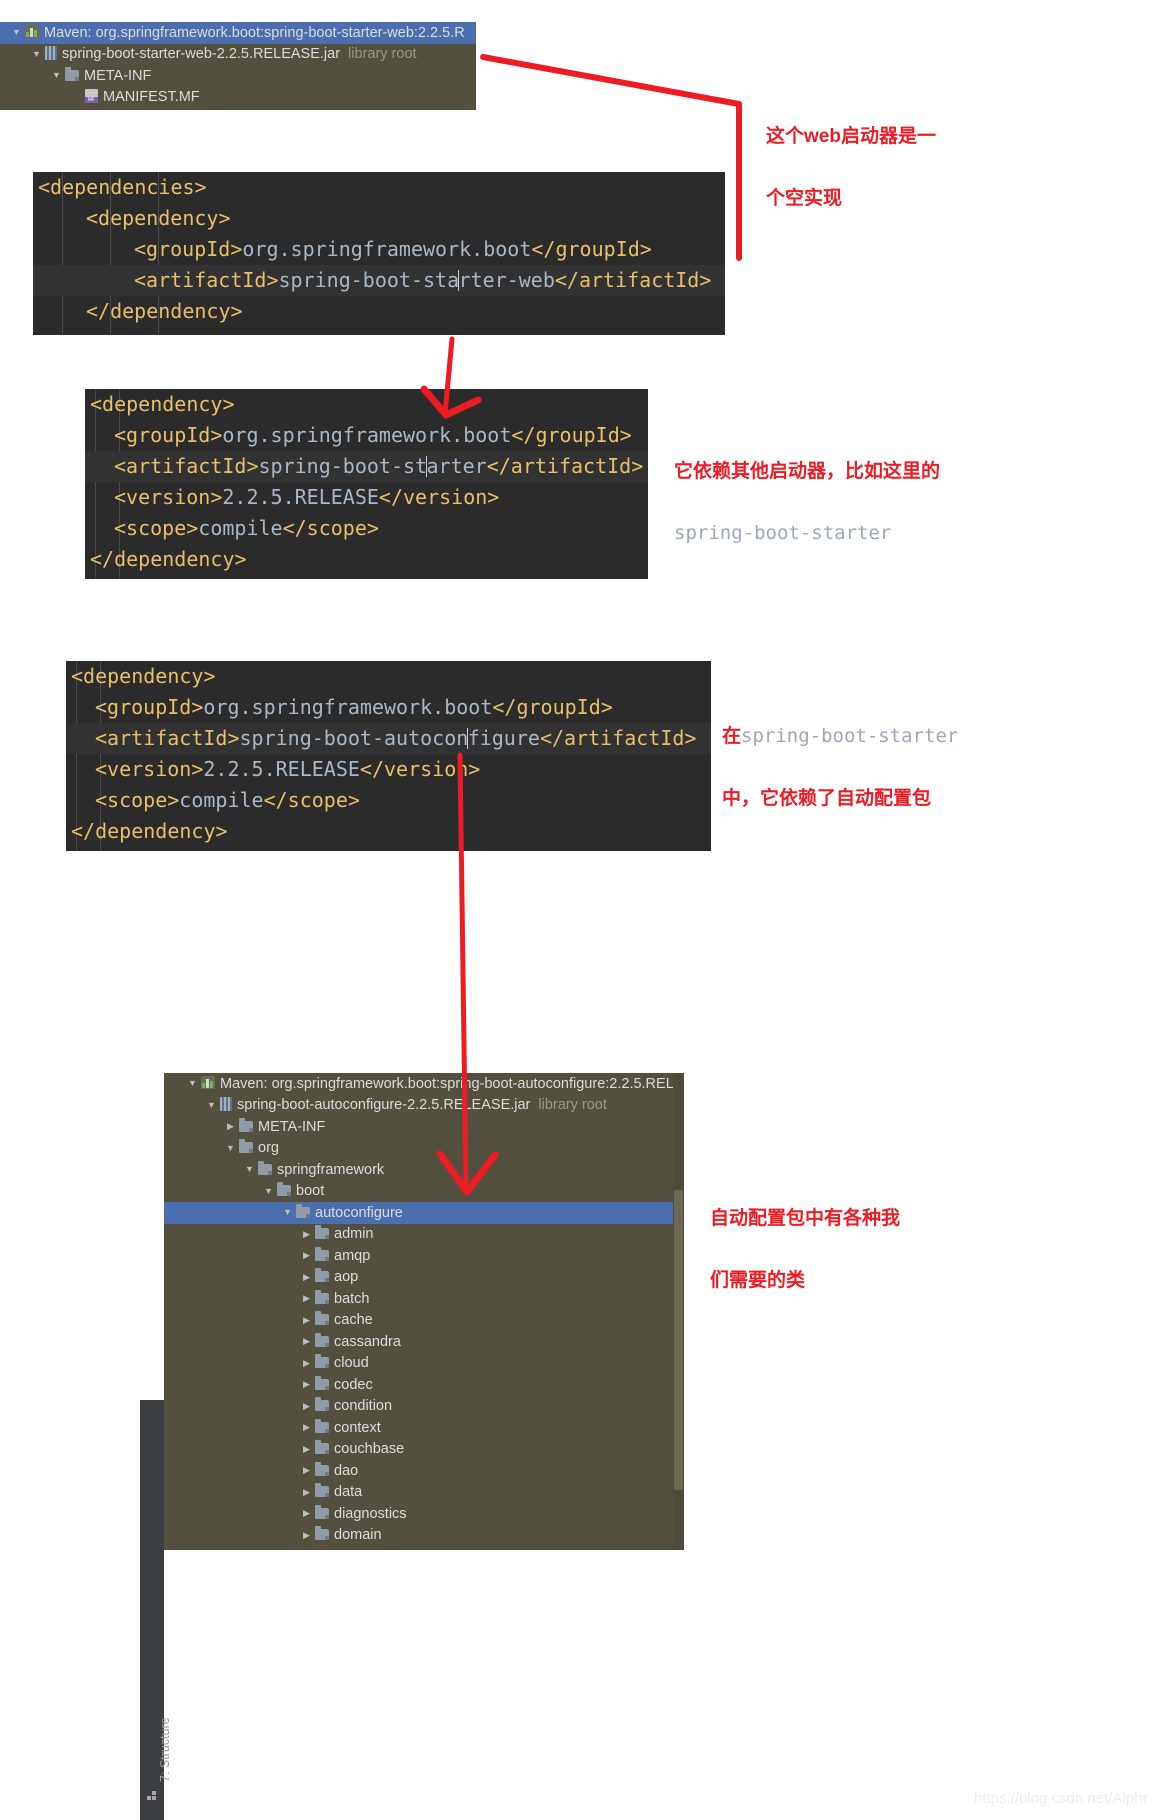 This screenshot has width=1176, height=1820. Describe the element at coordinates (618, 738) in the screenshot. I see `code-token: </artifactId>` at that location.